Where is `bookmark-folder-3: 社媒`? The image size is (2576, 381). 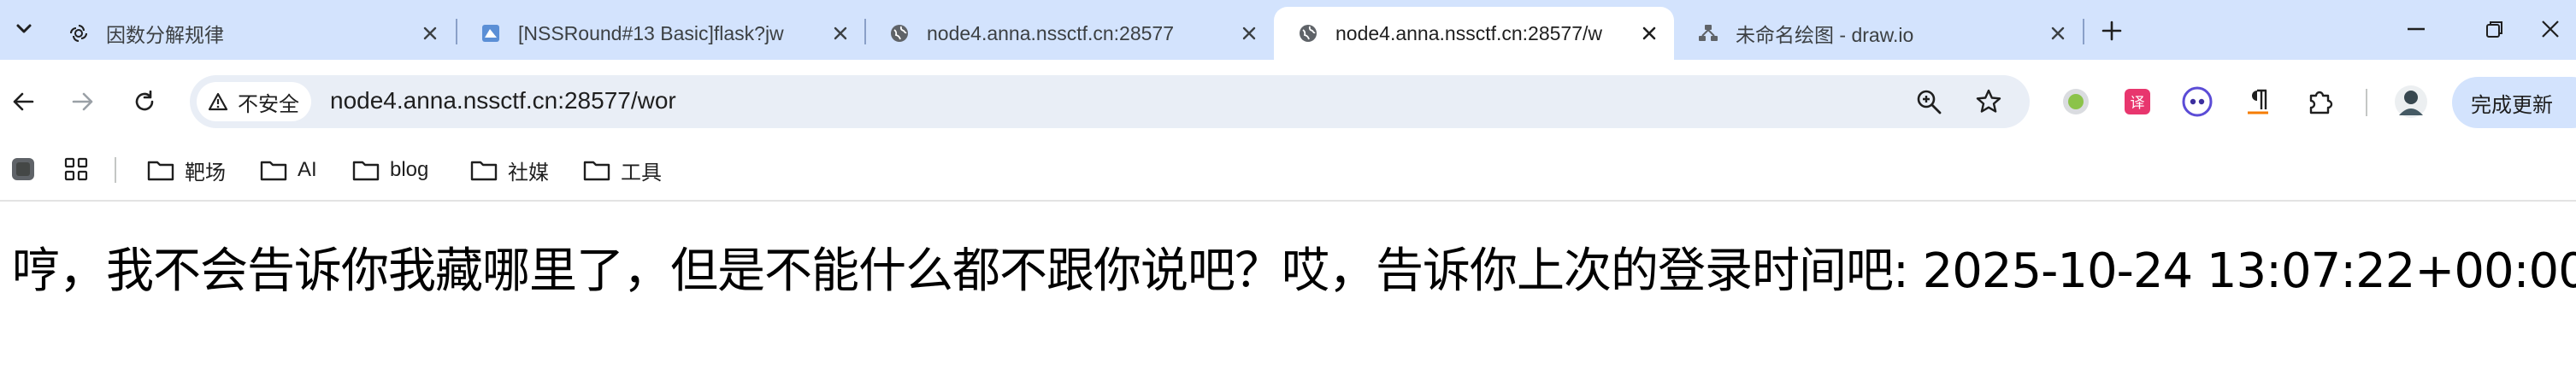 bookmark-folder-3: 社媒 is located at coordinates (510, 170).